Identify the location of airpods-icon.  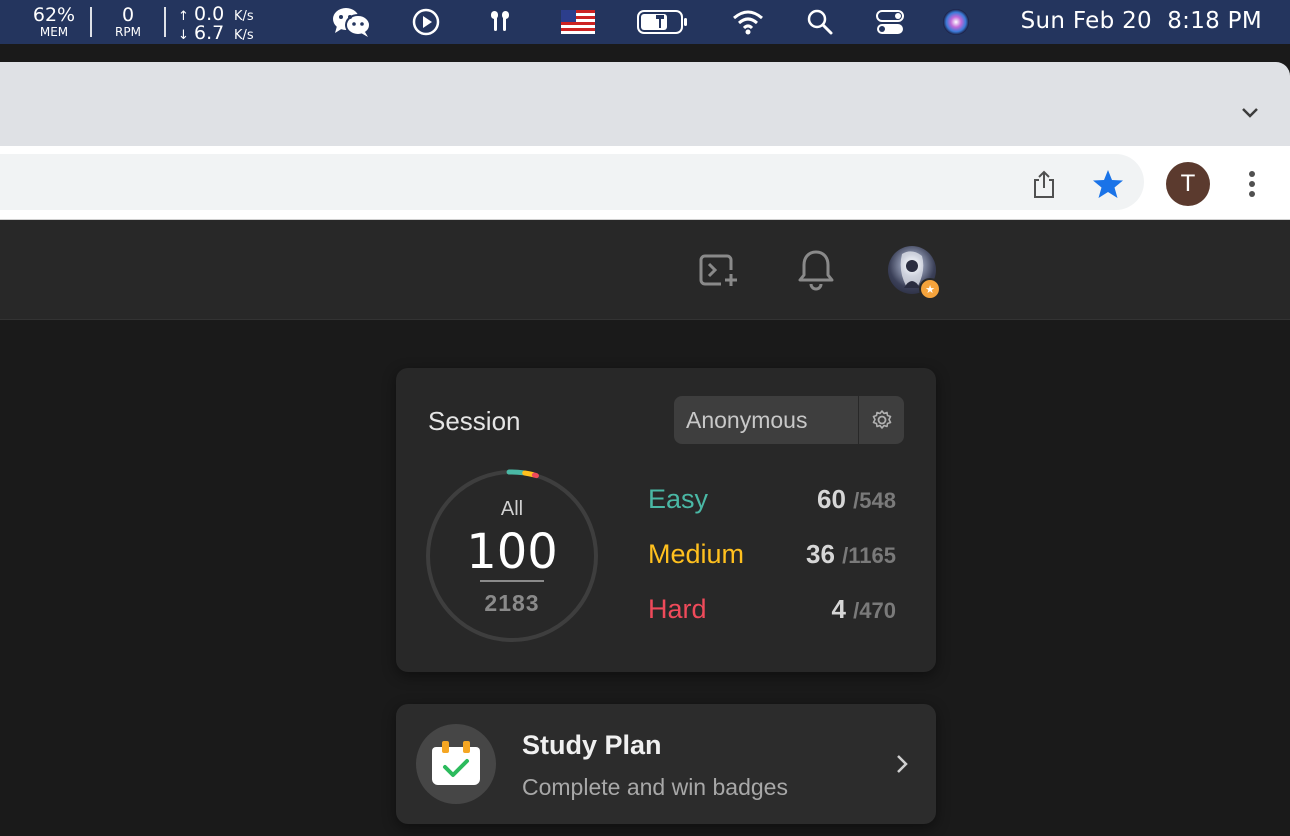
(500, 22).